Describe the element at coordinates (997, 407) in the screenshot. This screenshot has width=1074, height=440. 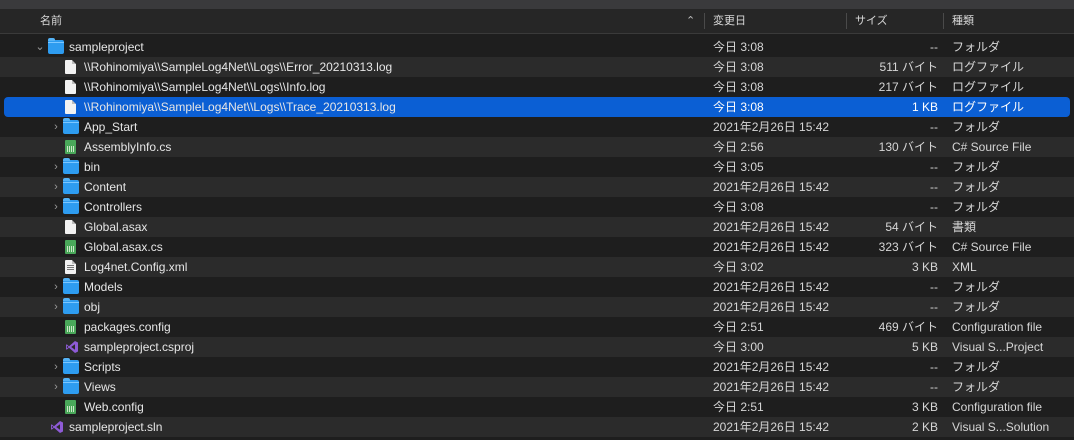
I see `file-kind: Configuration file` at that location.